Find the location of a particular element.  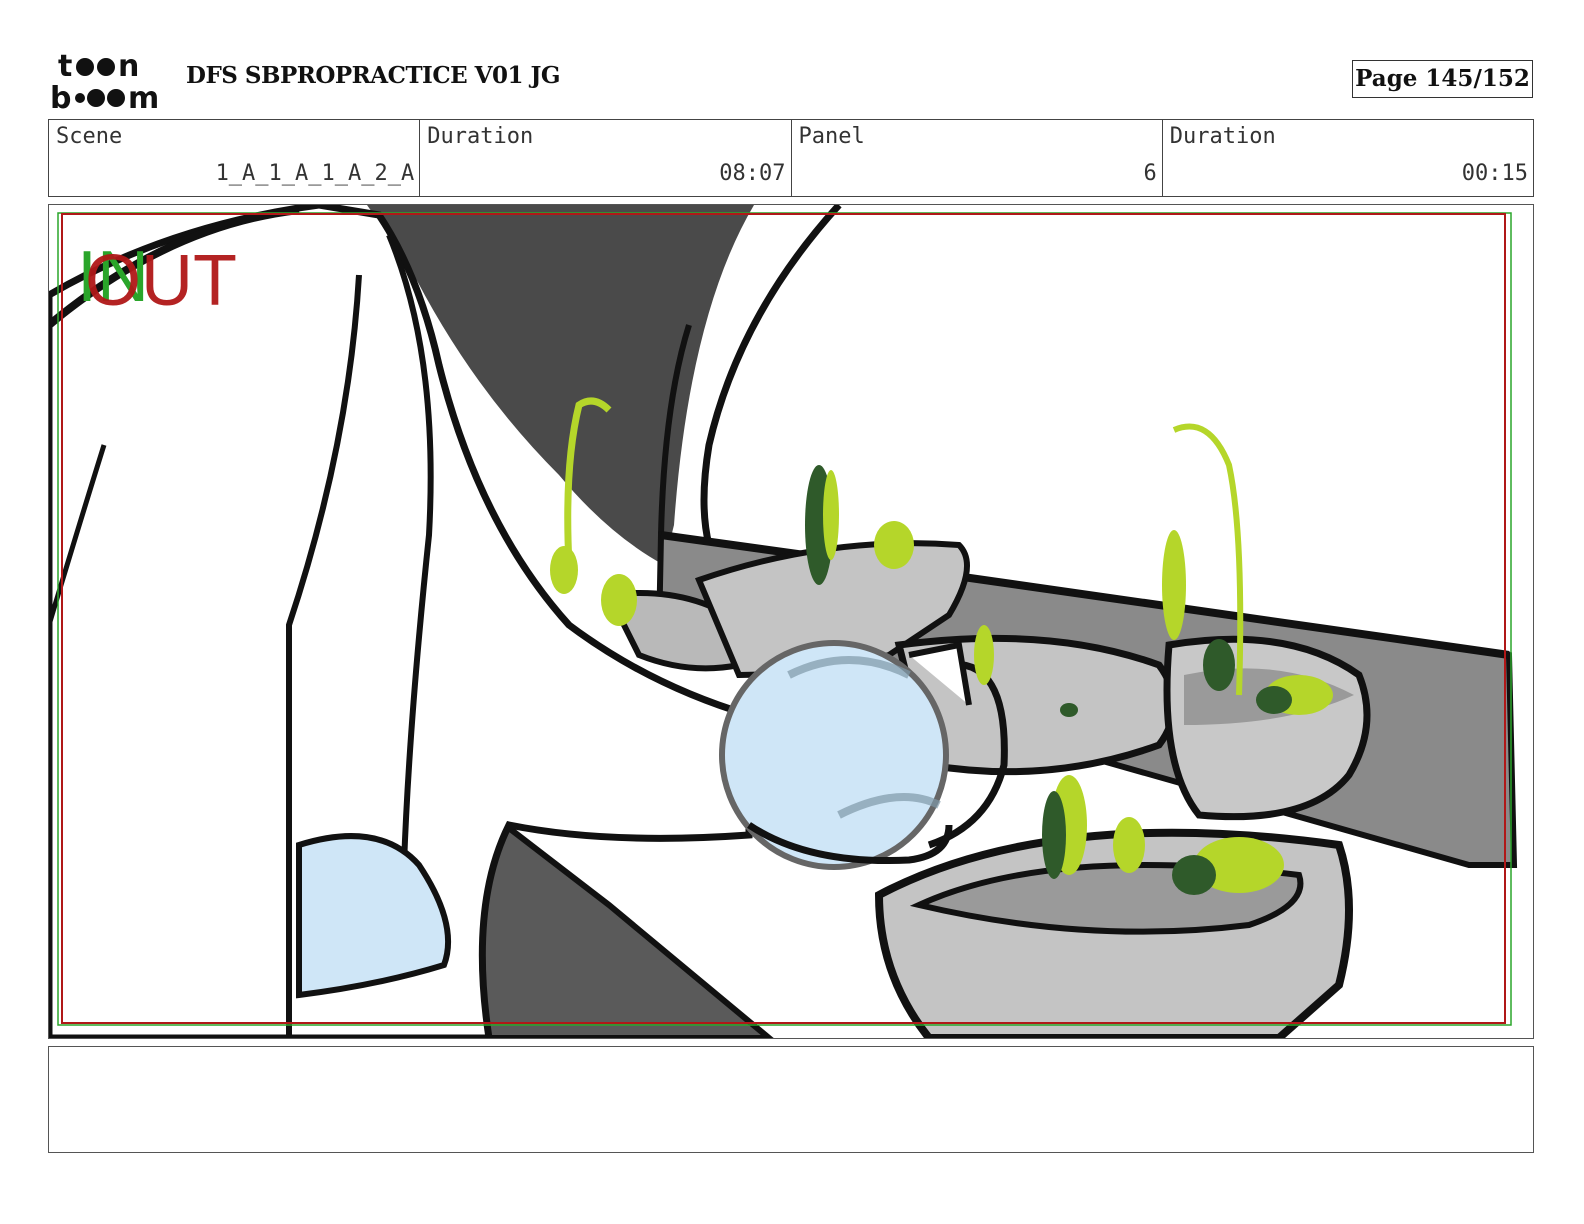

out-marker: OUT is located at coordinates (161, 281).